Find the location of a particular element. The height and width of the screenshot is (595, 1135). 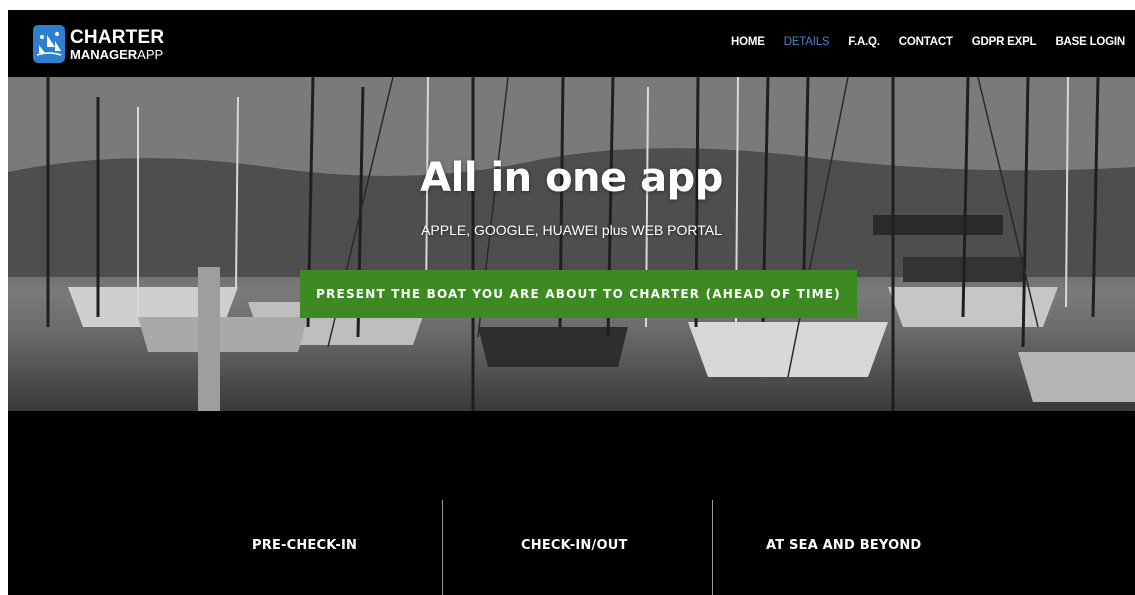

feature-at-sea-and-beyond: AT SEA AND BEYOND is located at coordinates (843, 545).